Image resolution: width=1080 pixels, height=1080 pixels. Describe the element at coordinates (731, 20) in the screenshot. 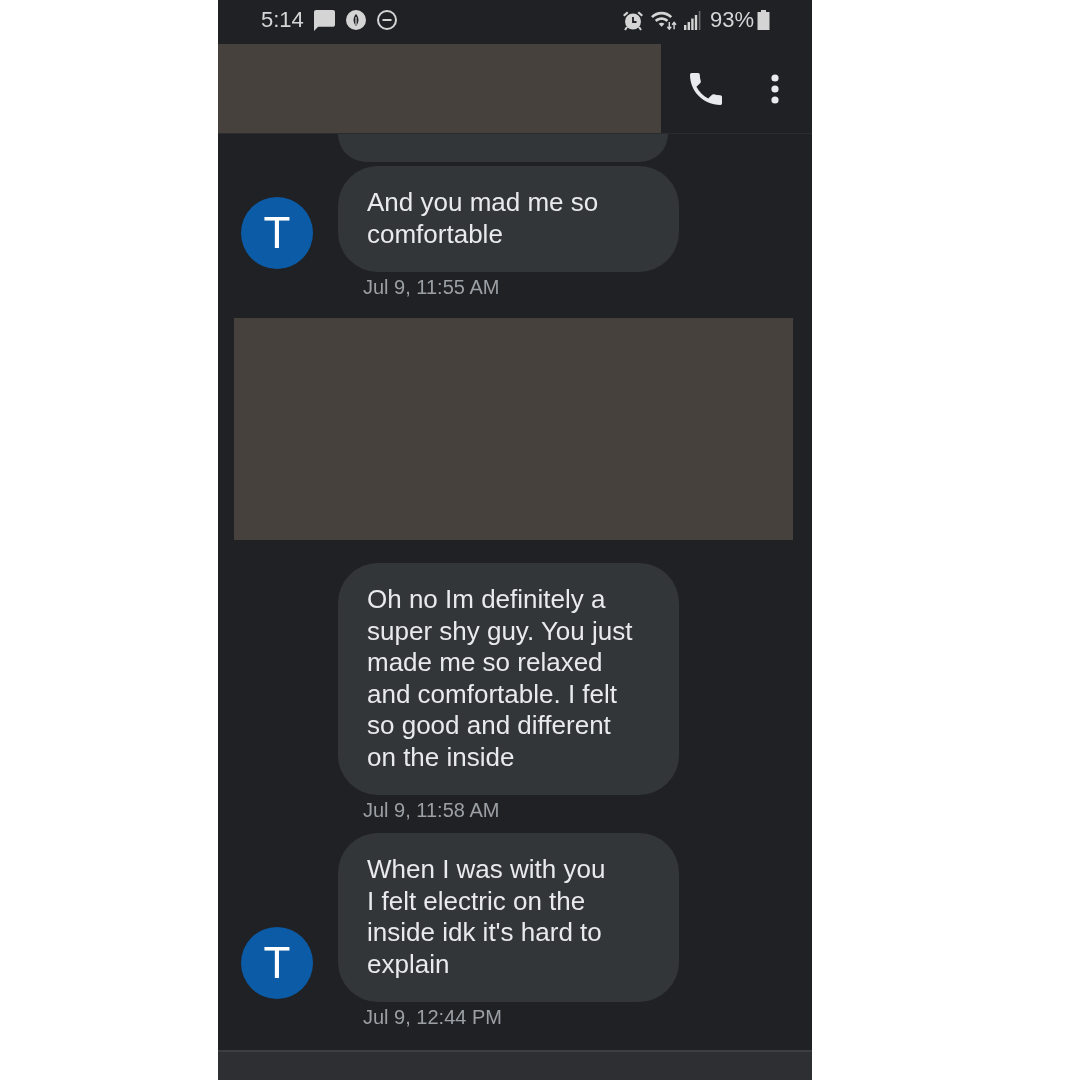

I see `battery-percent: 93%` at that location.